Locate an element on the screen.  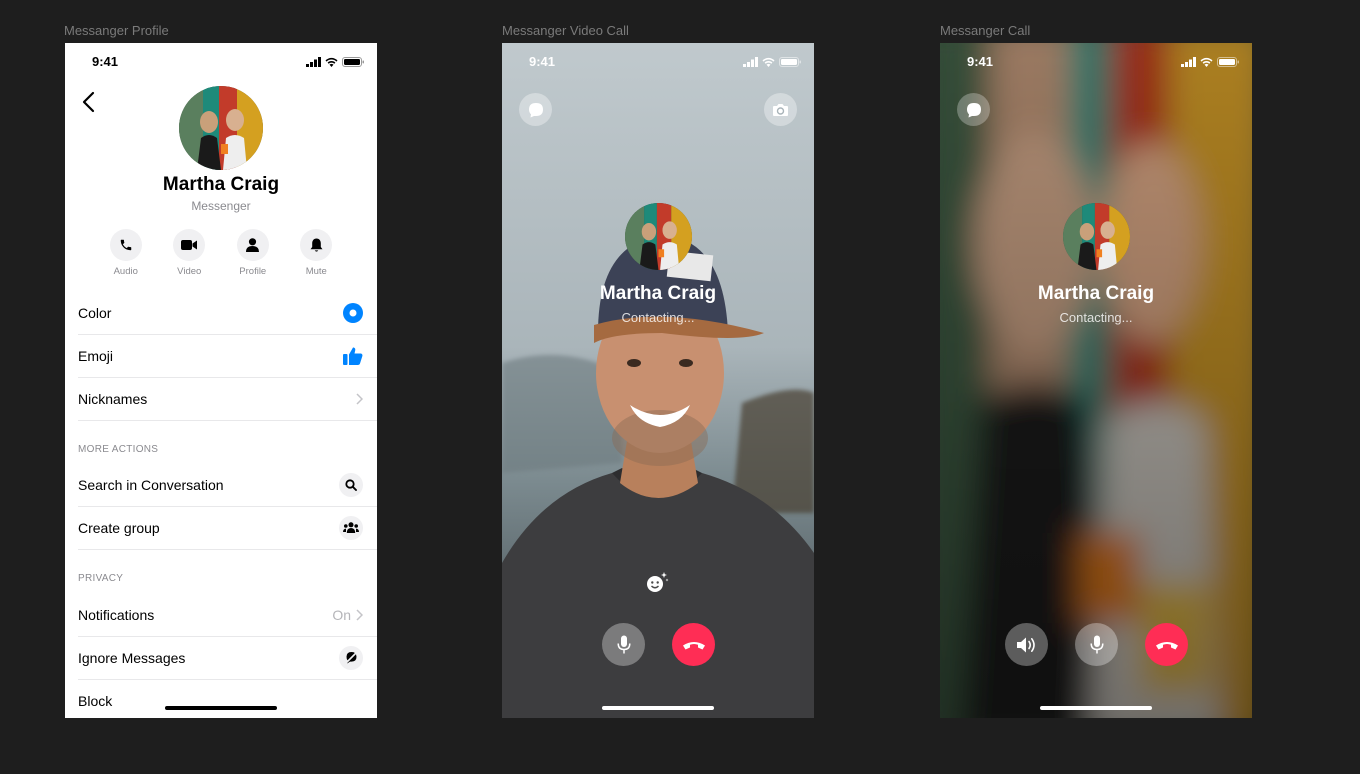
flip-camera-button is located at coordinates (780, 109).